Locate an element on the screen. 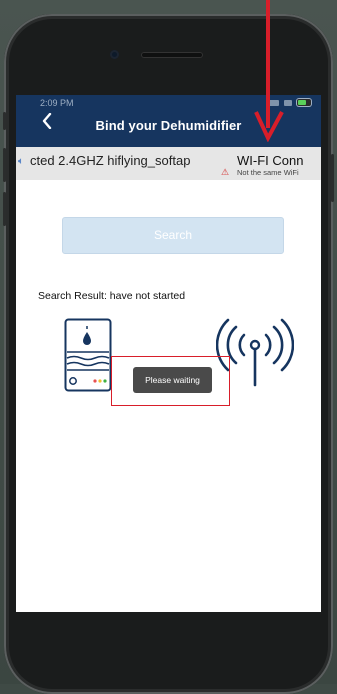 This screenshot has width=337, height=694. dehumidifier-icon is located at coordinates (88, 355).